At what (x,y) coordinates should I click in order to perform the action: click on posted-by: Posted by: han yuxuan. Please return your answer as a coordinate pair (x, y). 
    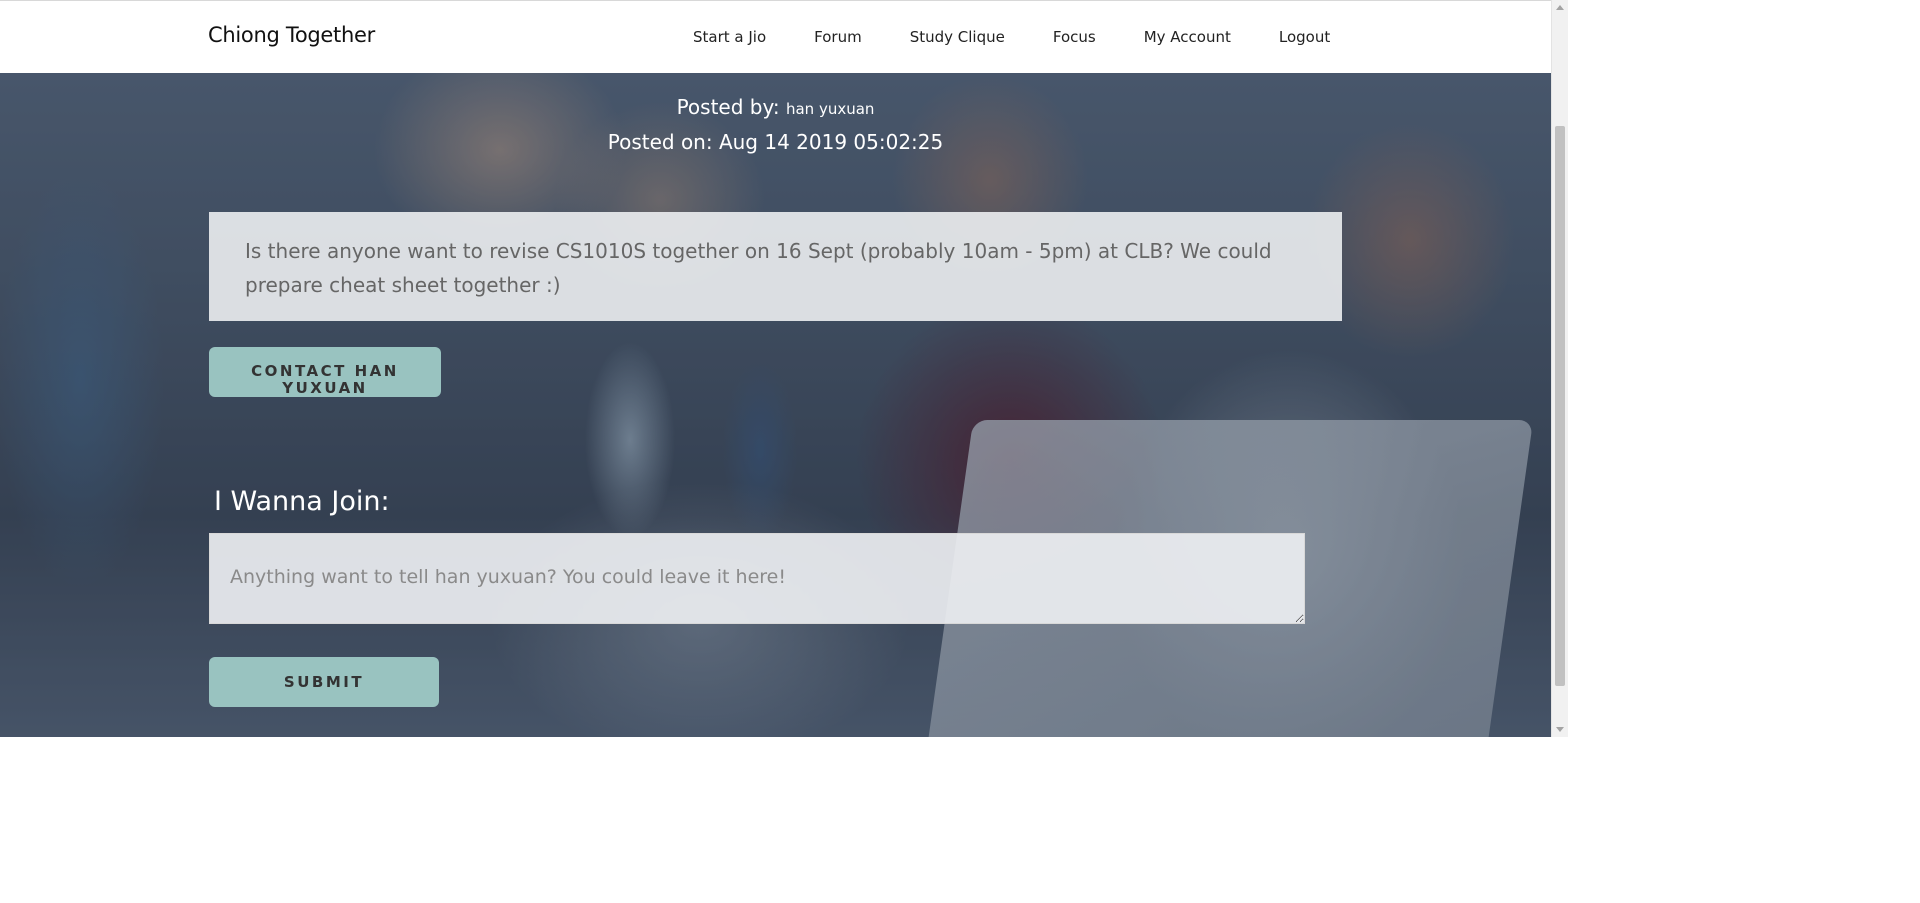
    Looking at the image, I should click on (775, 107).